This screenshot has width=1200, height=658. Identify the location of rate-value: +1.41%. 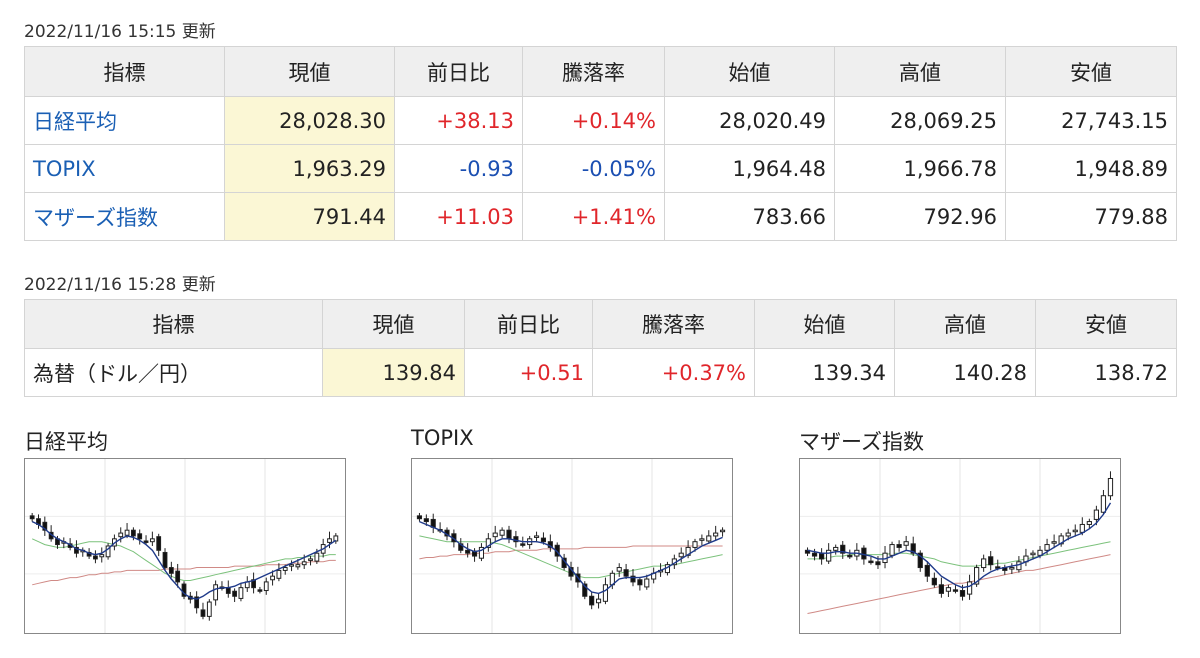
(593, 216).